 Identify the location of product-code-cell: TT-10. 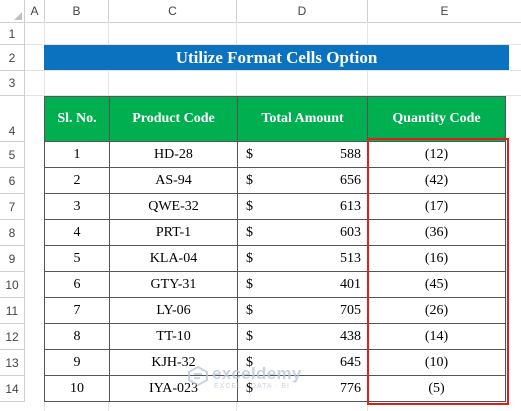
(173, 336).